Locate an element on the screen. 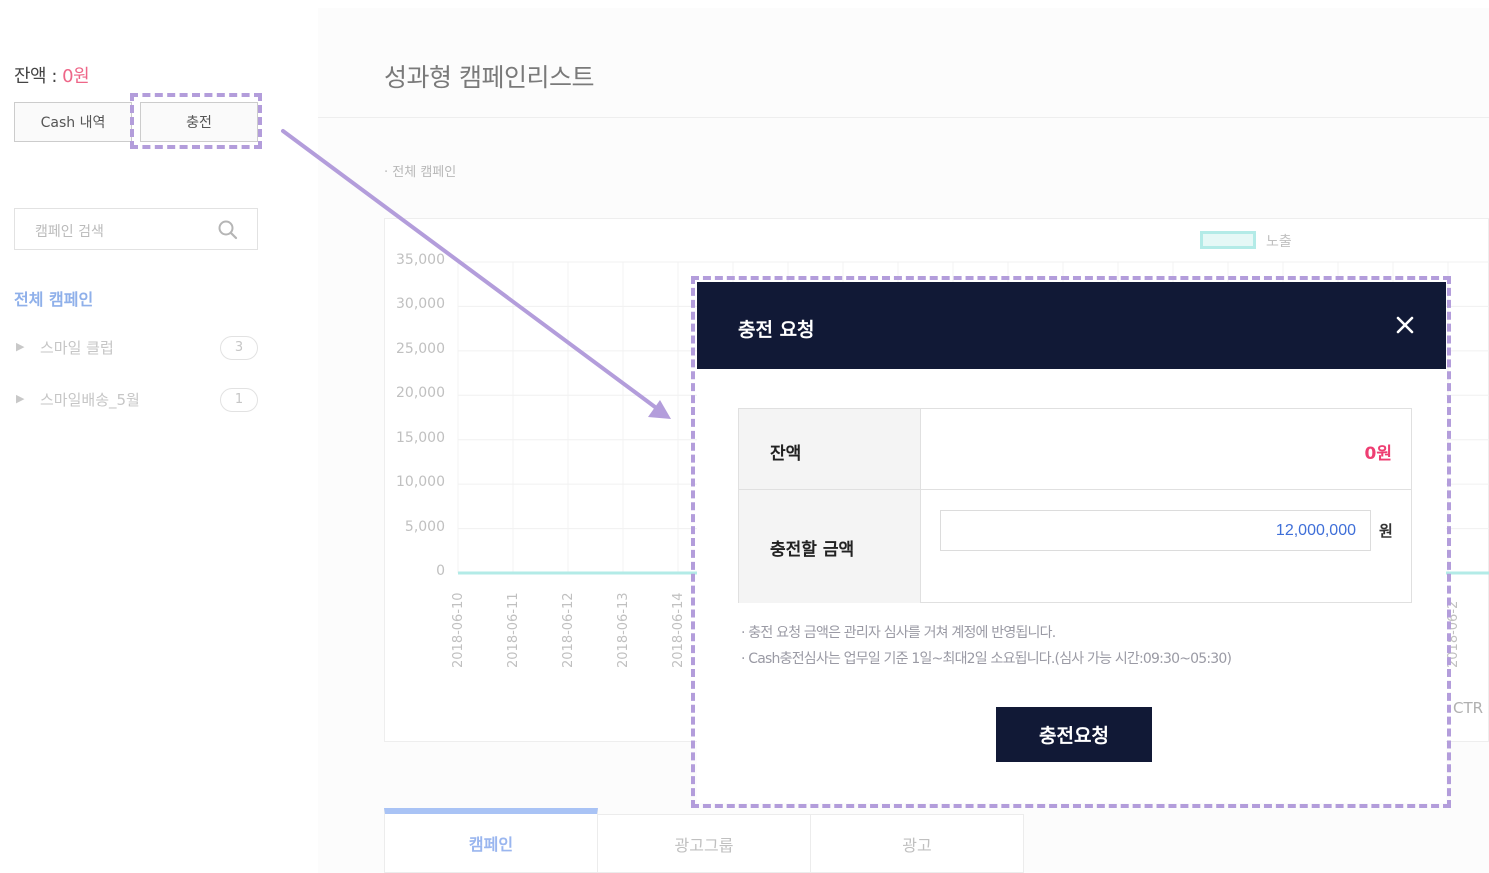  title-divider is located at coordinates (903, 117).